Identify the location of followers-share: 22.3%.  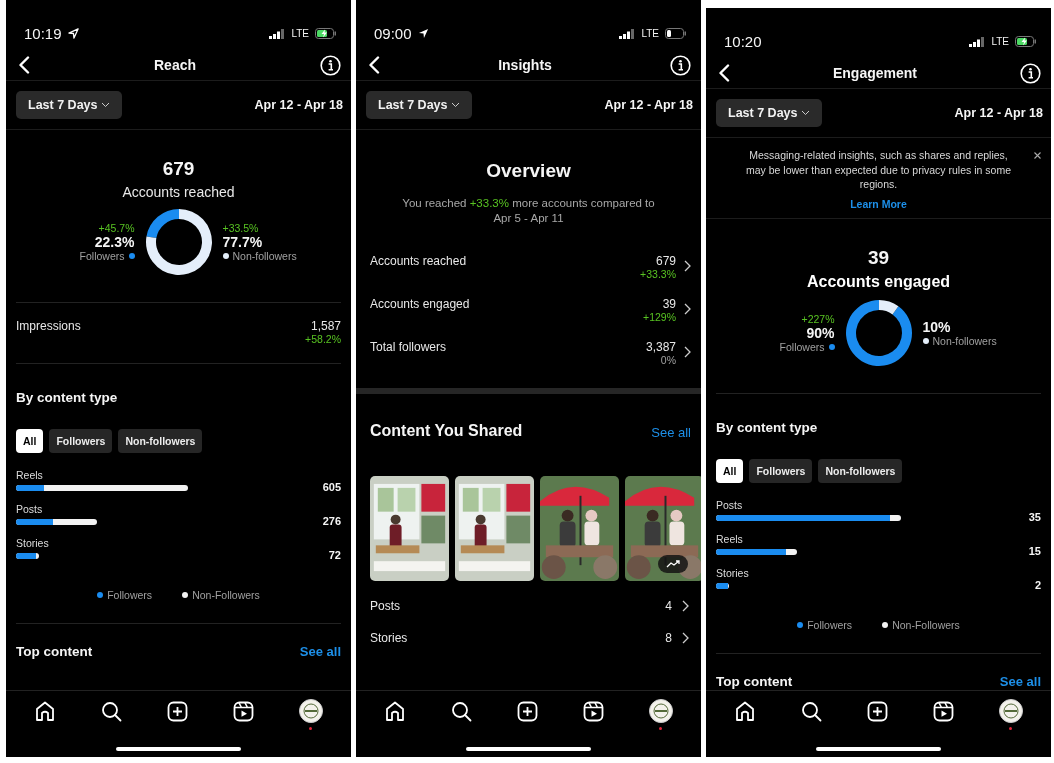
(114, 242).